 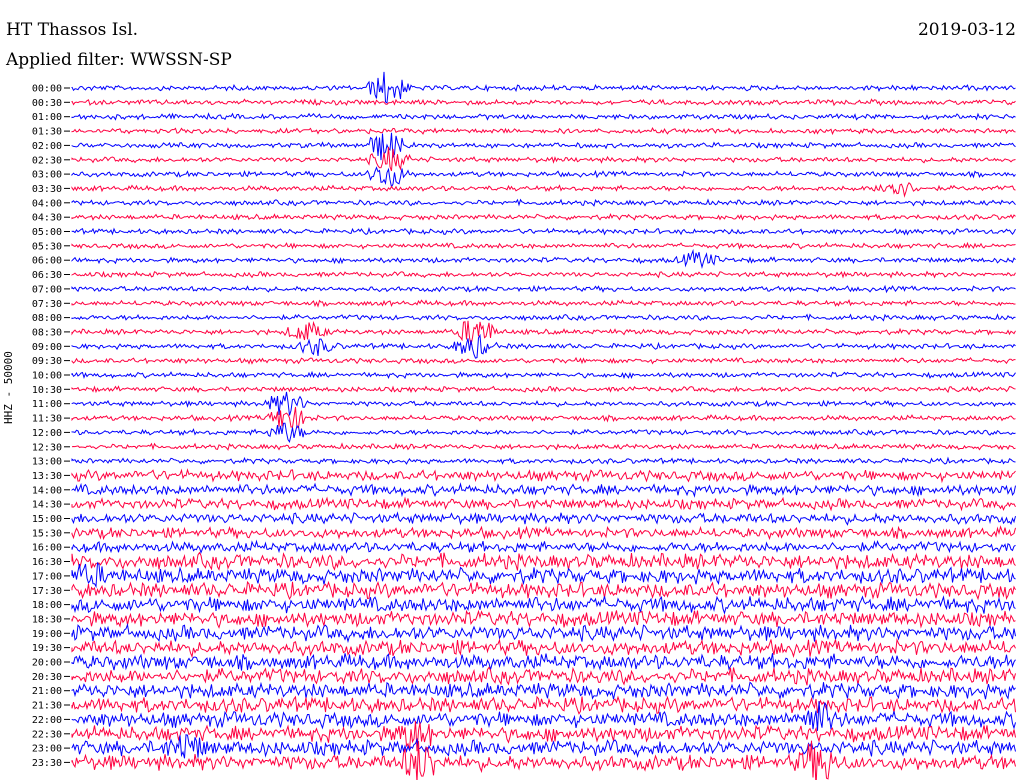 What do you see at coordinates (543, 633) in the screenshot?
I see `trace-1900` at bounding box center [543, 633].